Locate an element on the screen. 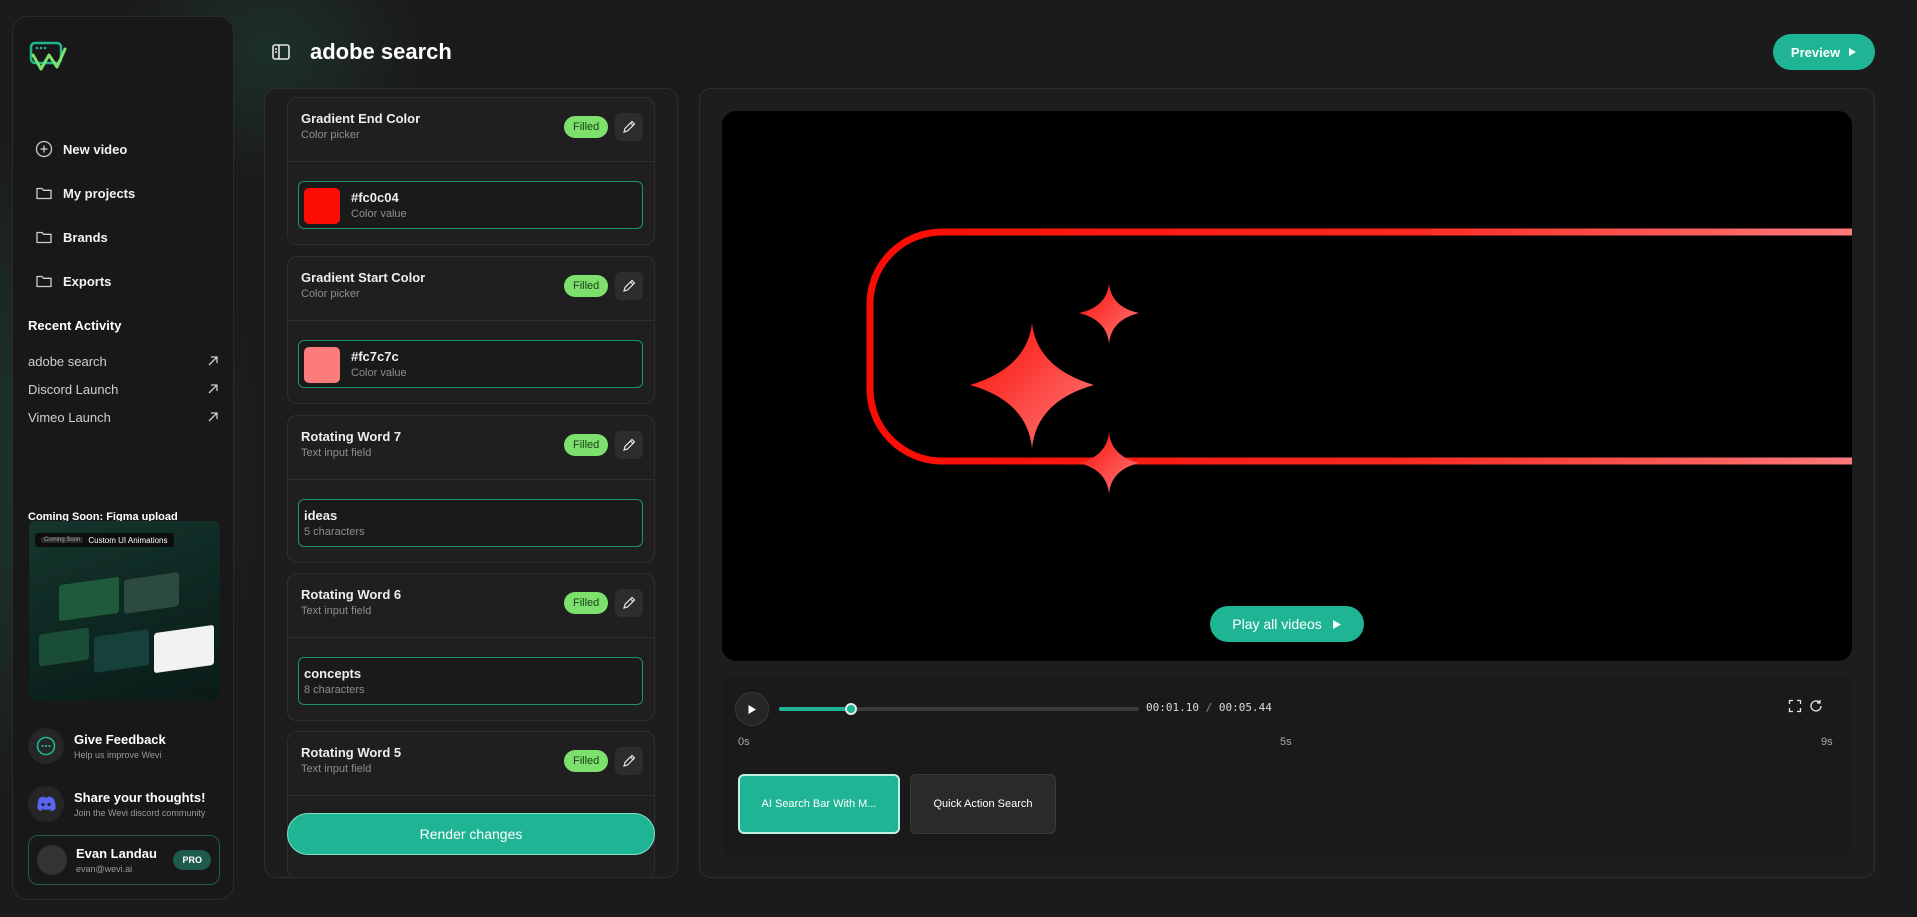 The height and width of the screenshot is (917, 1917). user-name: Evan Landau is located at coordinates (116, 853).